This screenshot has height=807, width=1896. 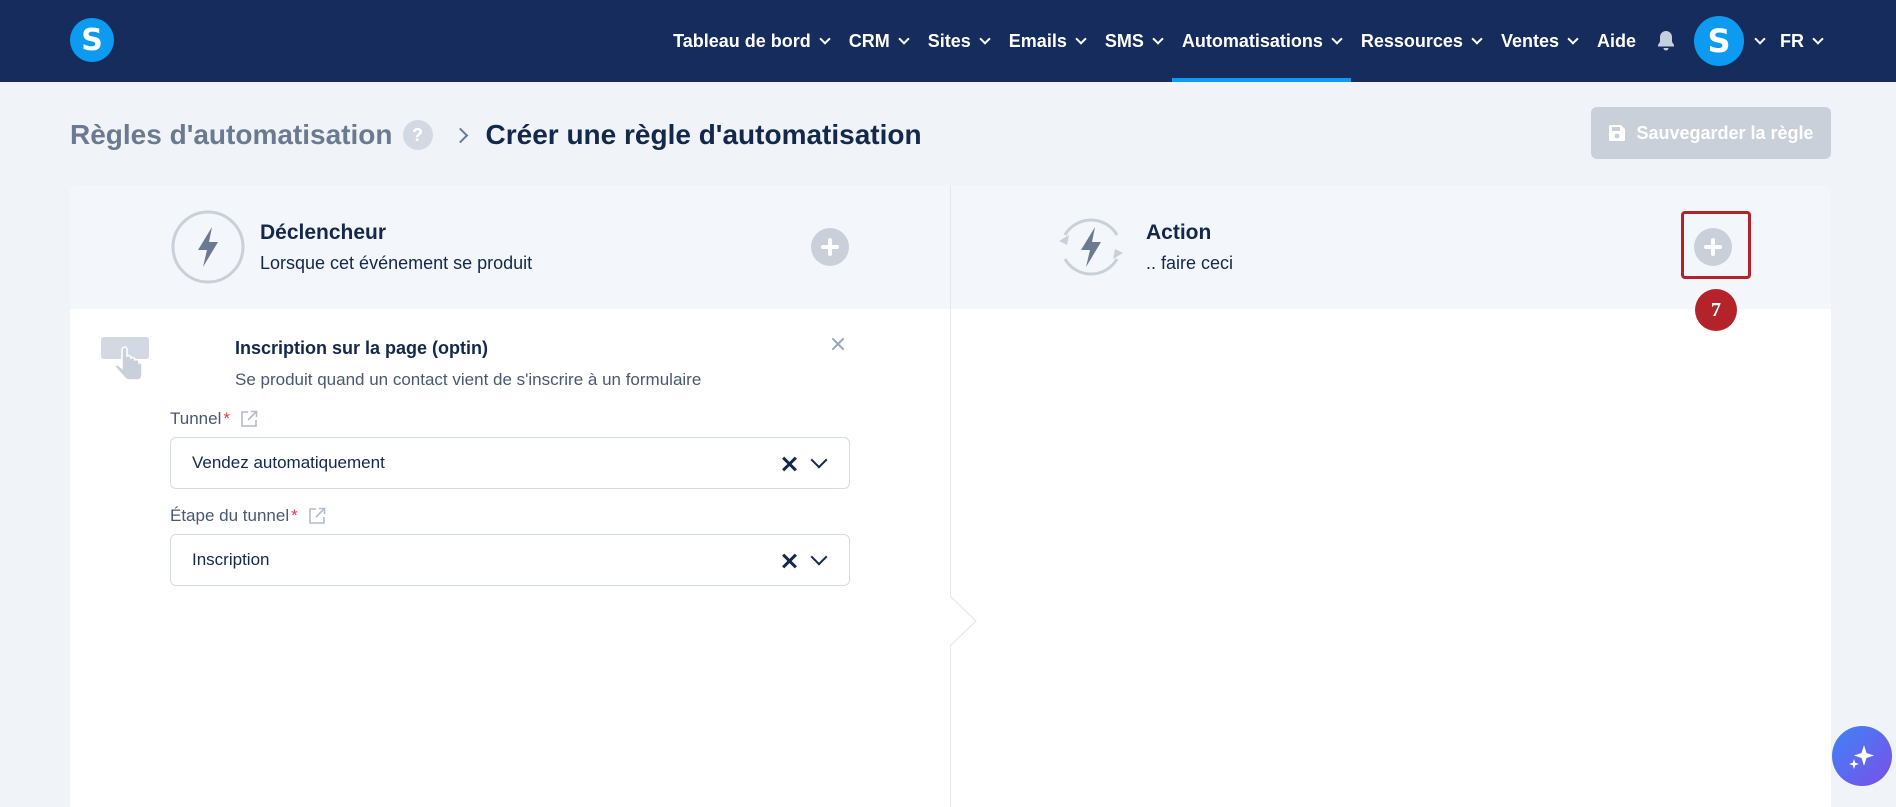 What do you see at coordinates (362, 348) in the screenshot?
I see `selected-trigger-title: Inscription sur la page (optin)` at bounding box center [362, 348].